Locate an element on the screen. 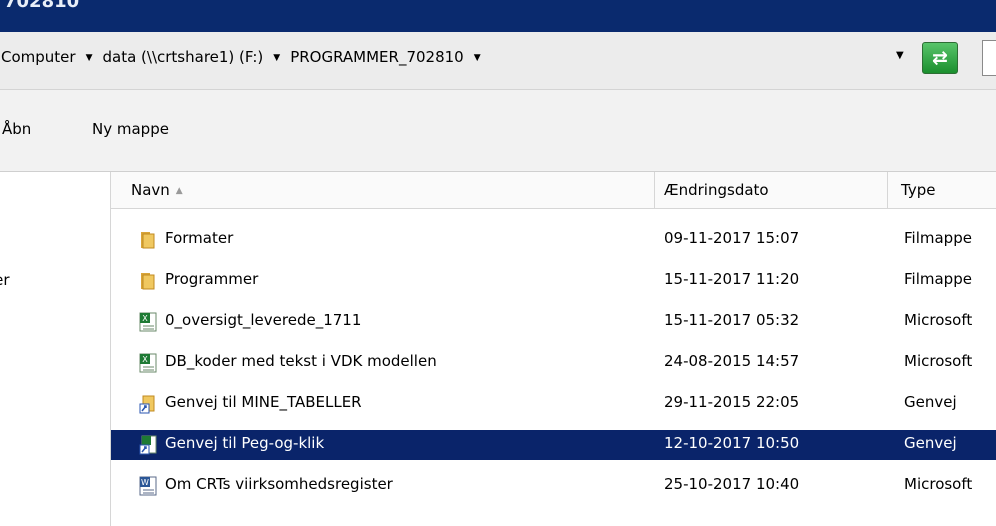  nav-item-partial: ler is located at coordinates (5, 280).